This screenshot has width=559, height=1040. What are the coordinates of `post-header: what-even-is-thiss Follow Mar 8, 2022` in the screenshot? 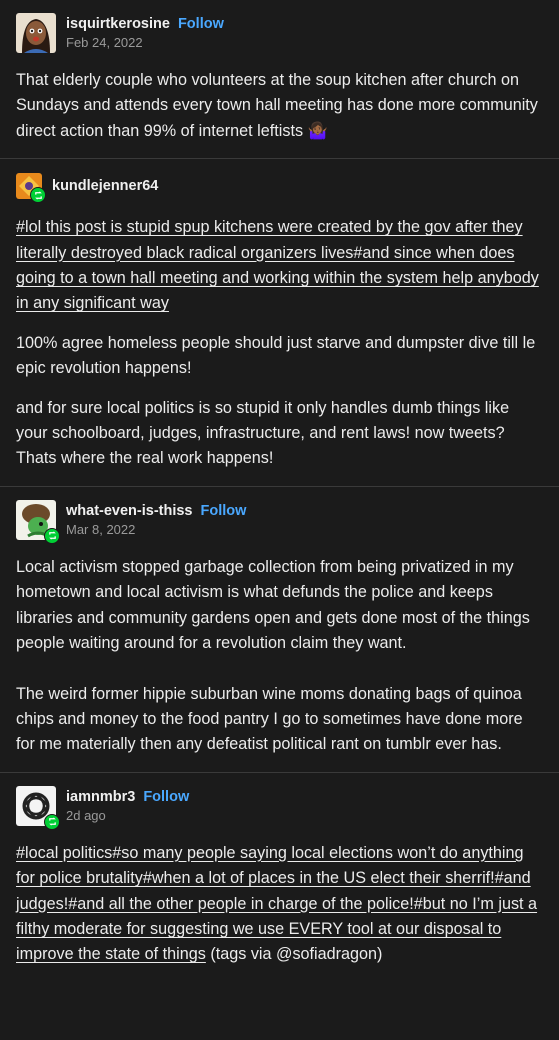 It's located at (279, 521).